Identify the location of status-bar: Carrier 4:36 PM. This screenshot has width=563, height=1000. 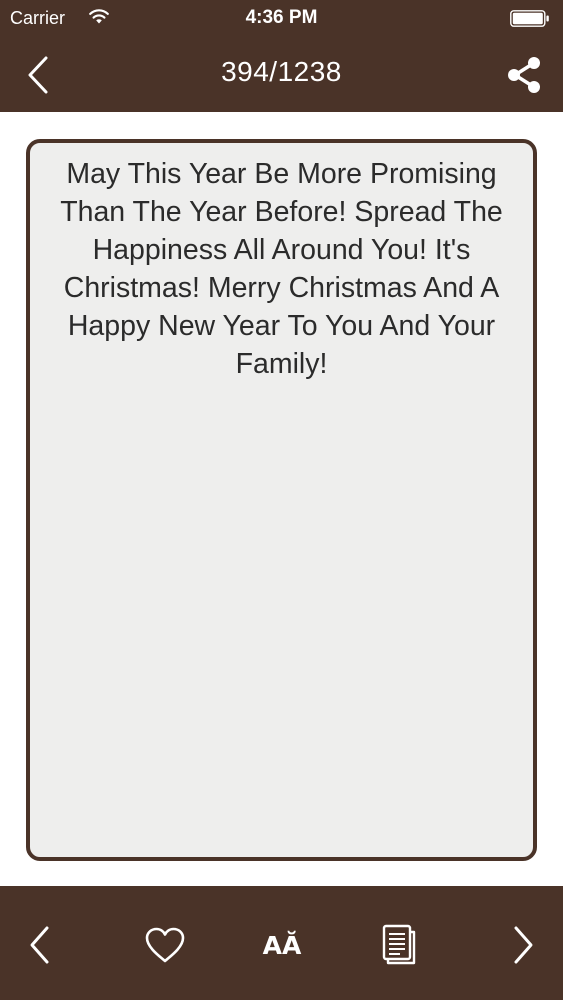
(281, 18).